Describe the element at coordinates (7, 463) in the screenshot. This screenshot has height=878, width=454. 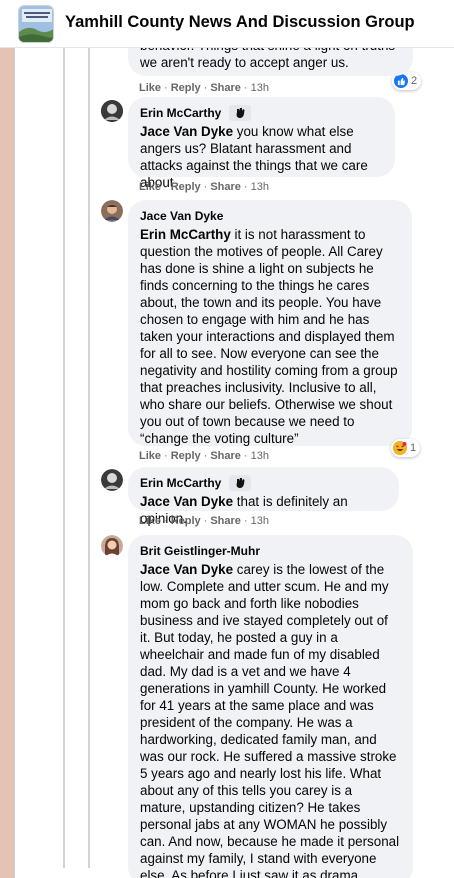
I see `sidebar-accent` at that location.